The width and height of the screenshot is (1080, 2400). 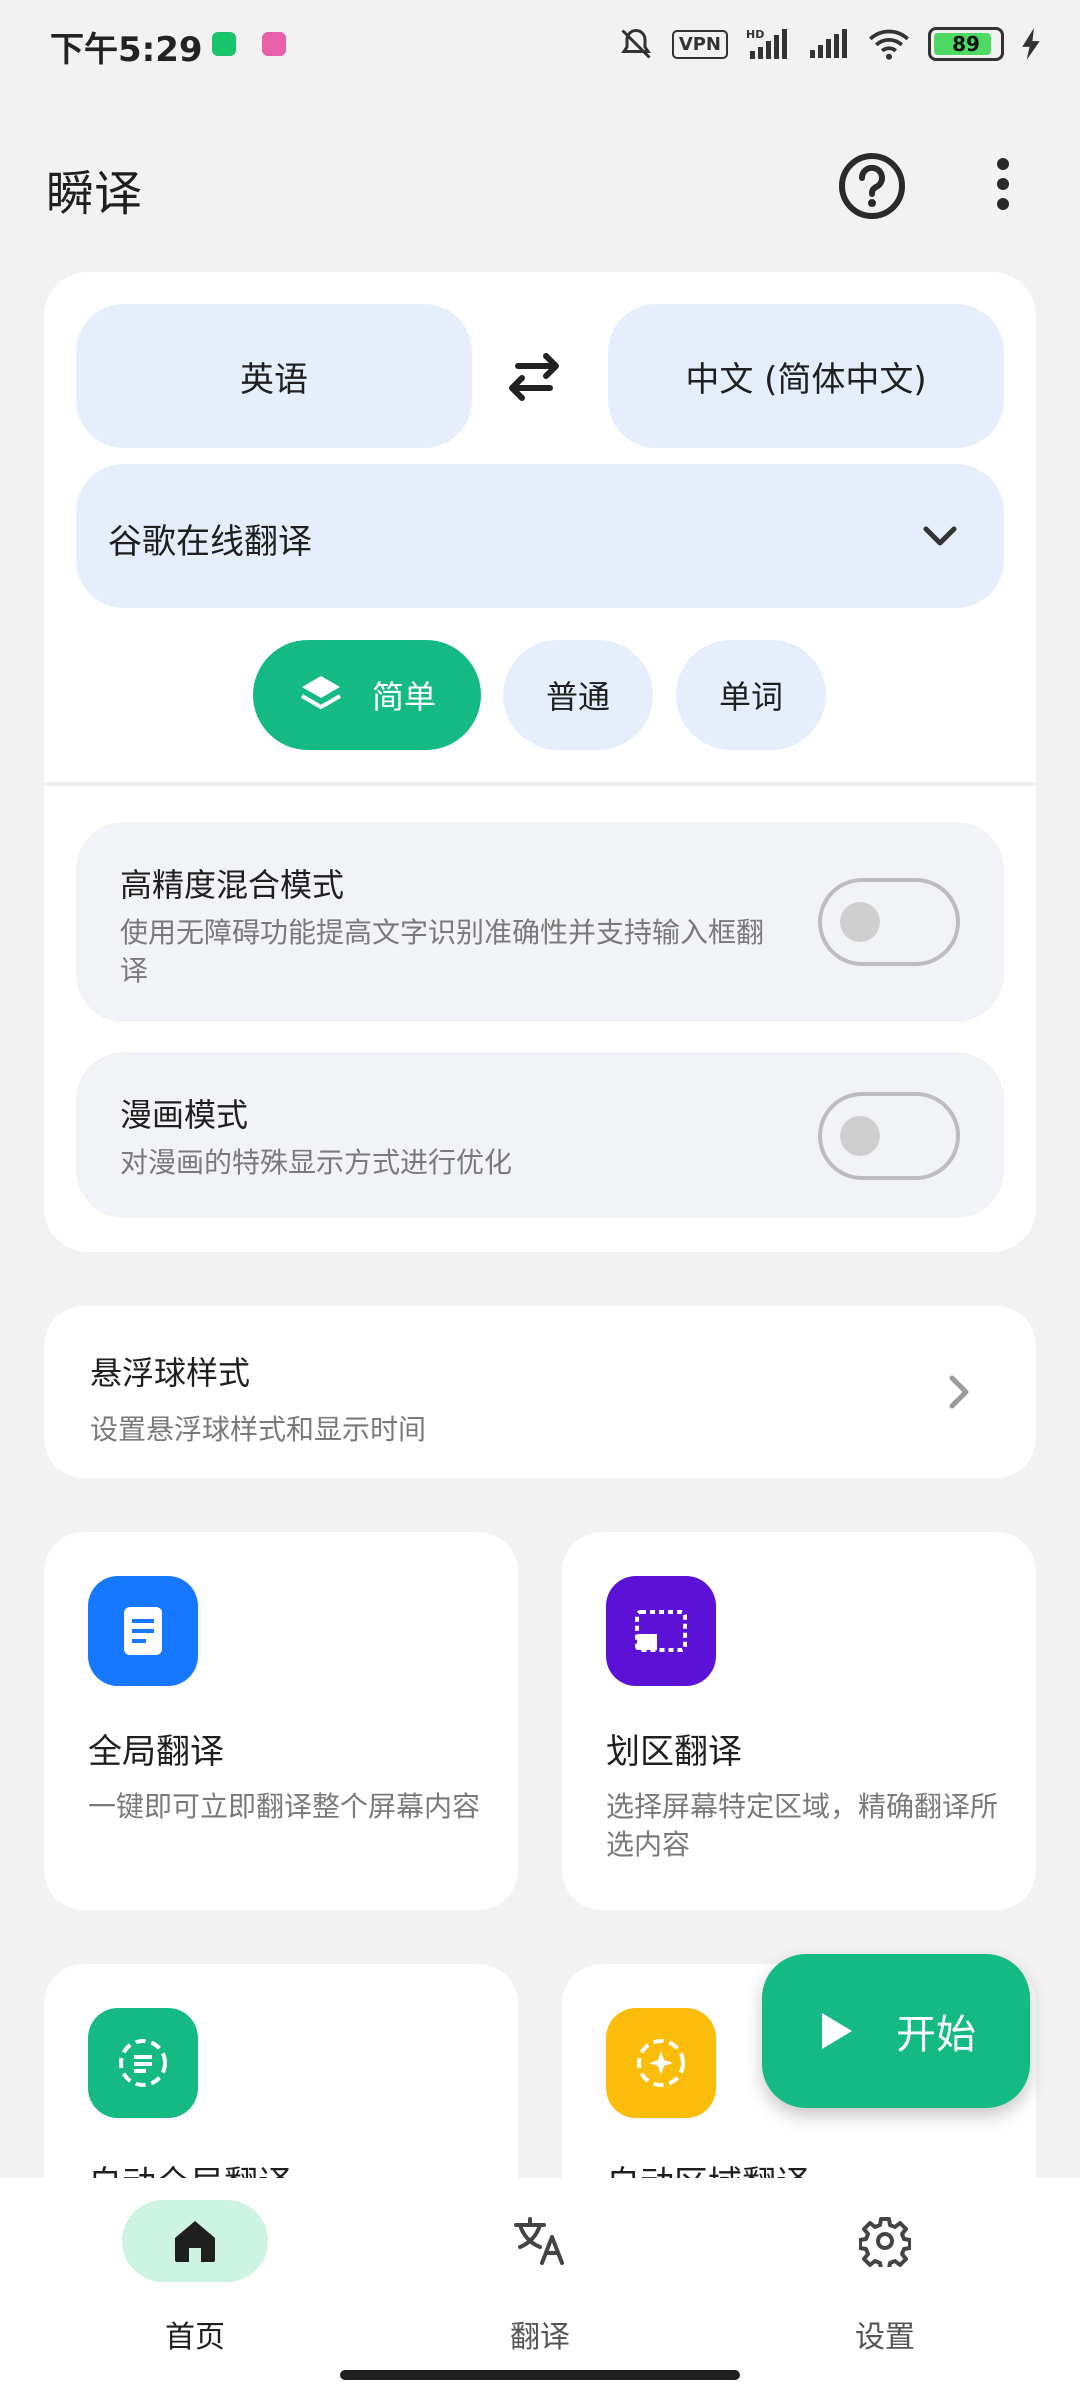 I want to click on app-title: 瞬译, so click(x=94, y=194).